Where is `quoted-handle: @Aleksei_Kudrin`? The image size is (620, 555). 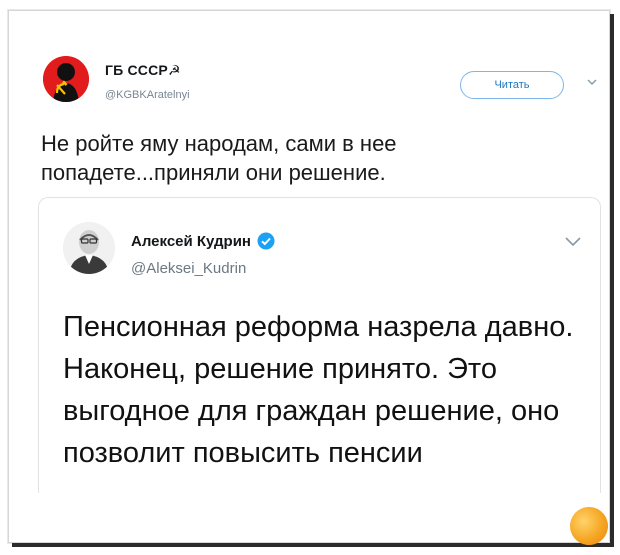 quoted-handle: @Aleksei_Kudrin is located at coordinates (188, 268).